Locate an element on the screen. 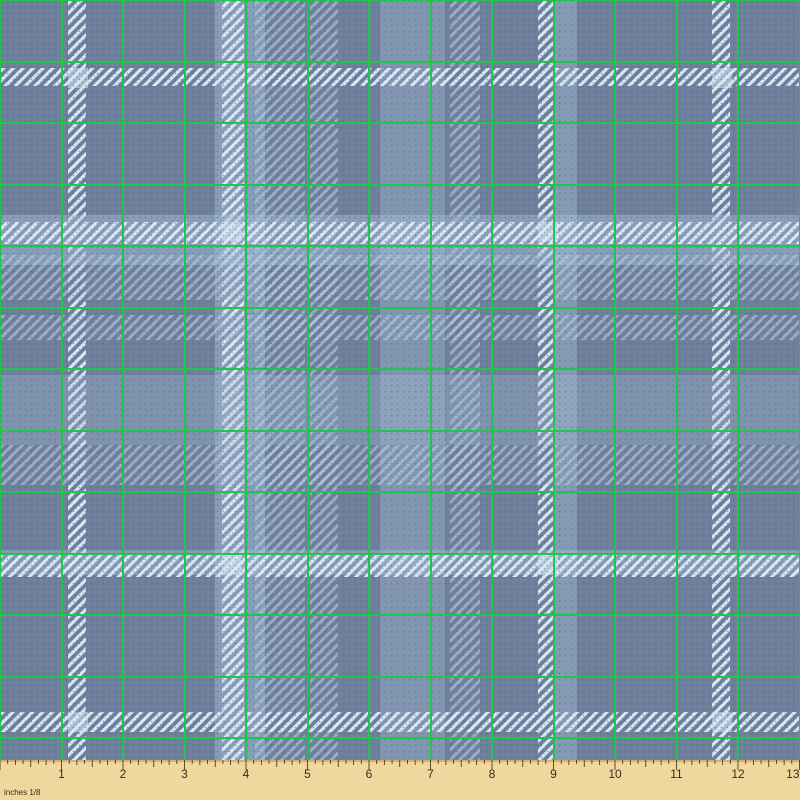  ruler-number: 10 is located at coordinates (615, 774).